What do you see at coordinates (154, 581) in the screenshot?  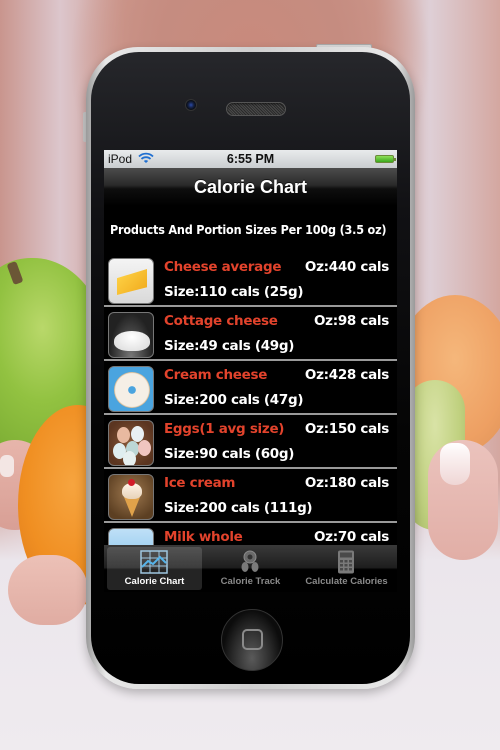 I see `tab-label: Calorie Chart` at bounding box center [154, 581].